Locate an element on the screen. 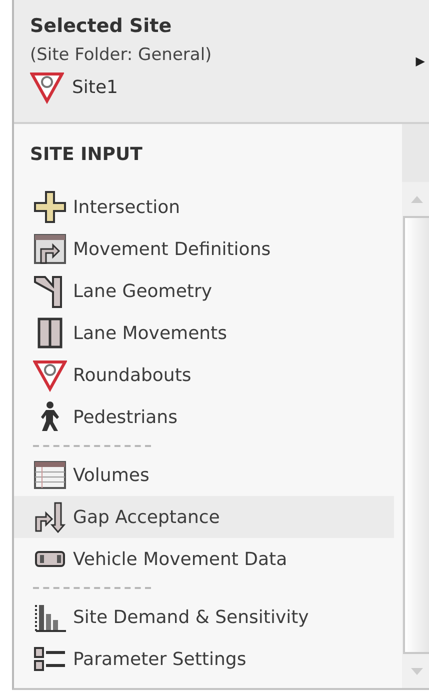  section-title: SITE INPUT is located at coordinates (86, 155).